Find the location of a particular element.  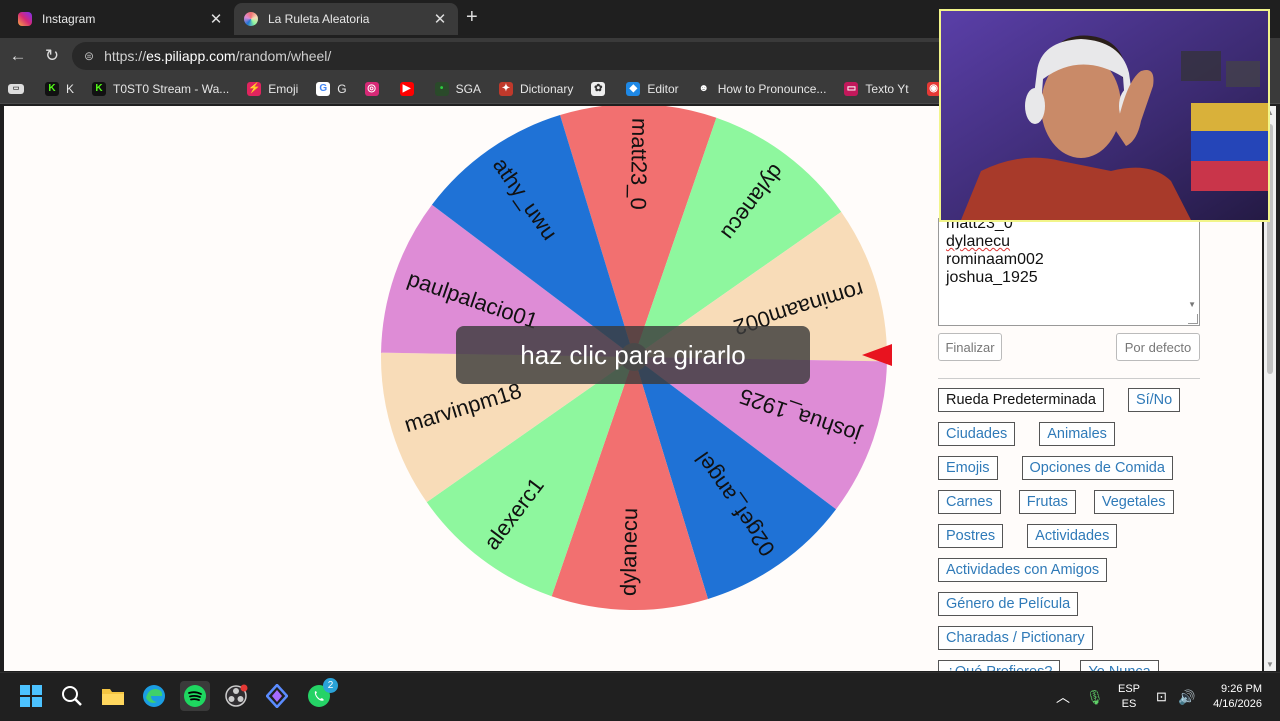

bookmark-item: ◆ Editor is located at coordinates (652, 88).